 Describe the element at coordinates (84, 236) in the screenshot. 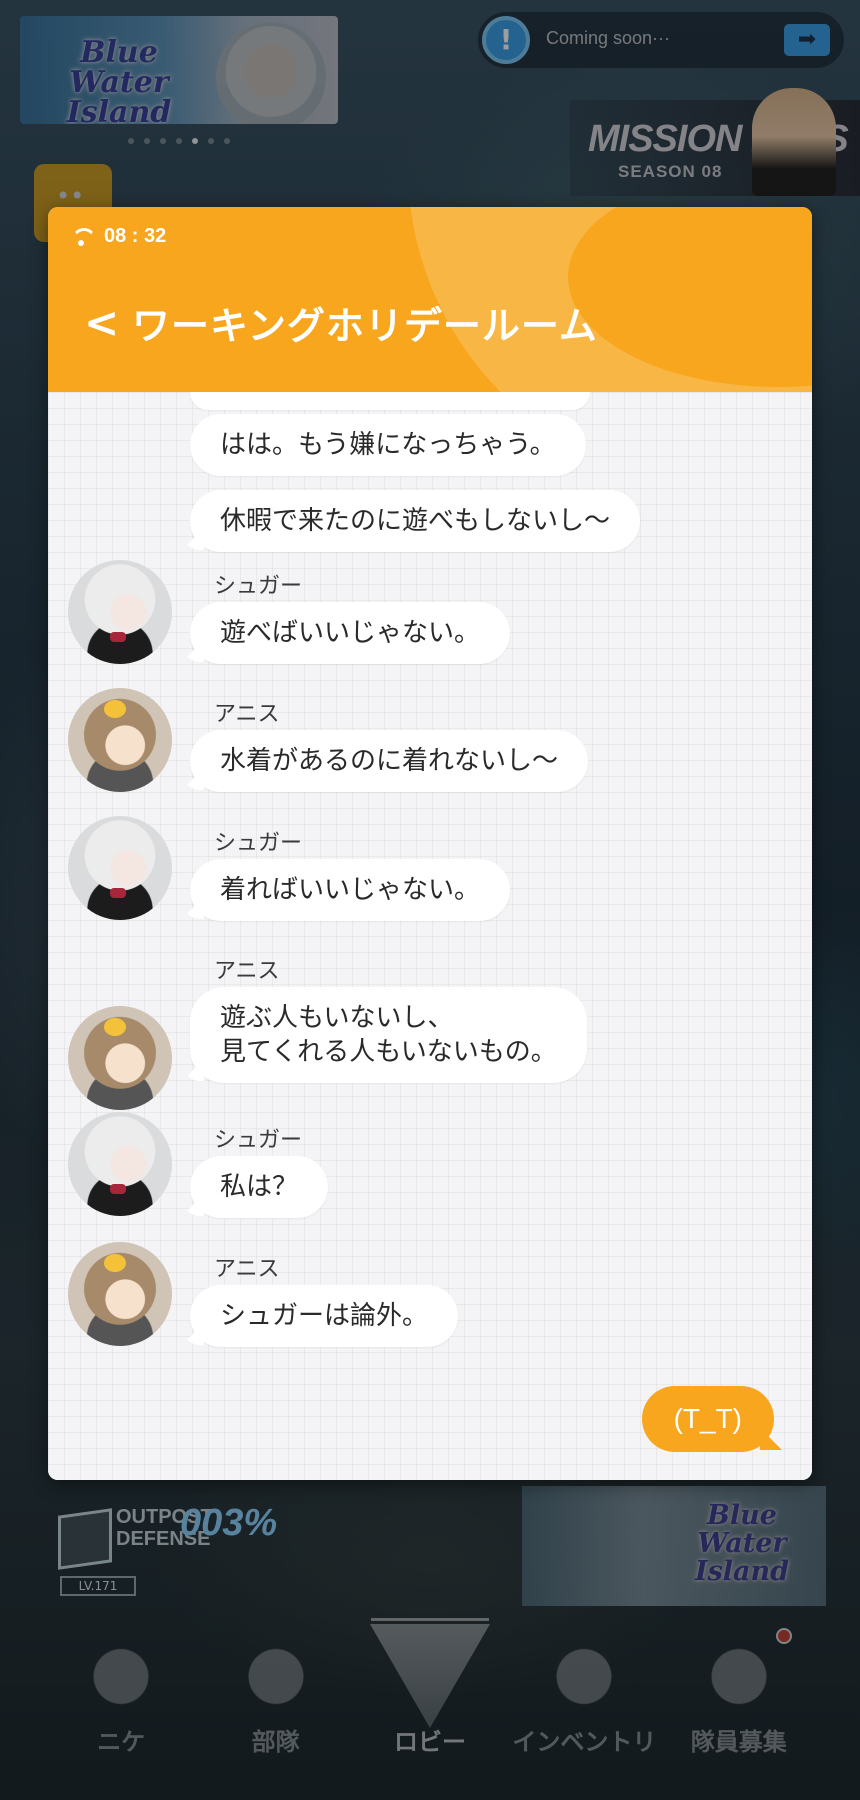

I see `wifi-icon` at that location.